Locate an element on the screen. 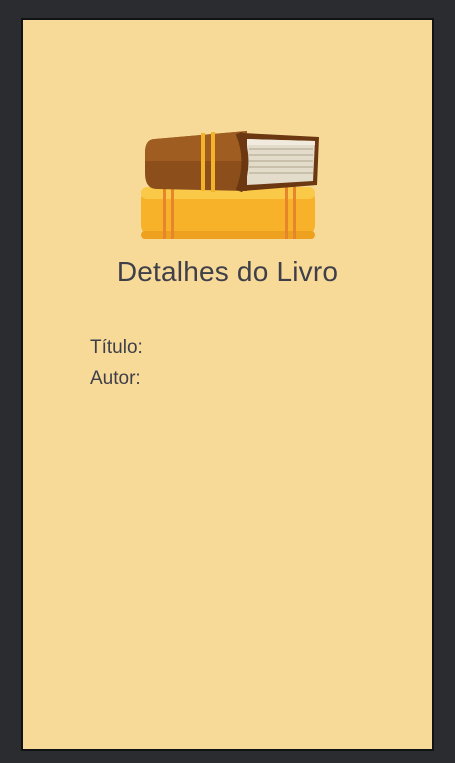 Image resolution: width=455 pixels, height=763 pixels. page-title: Detalhes do Livro is located at coordinates (227, 271).